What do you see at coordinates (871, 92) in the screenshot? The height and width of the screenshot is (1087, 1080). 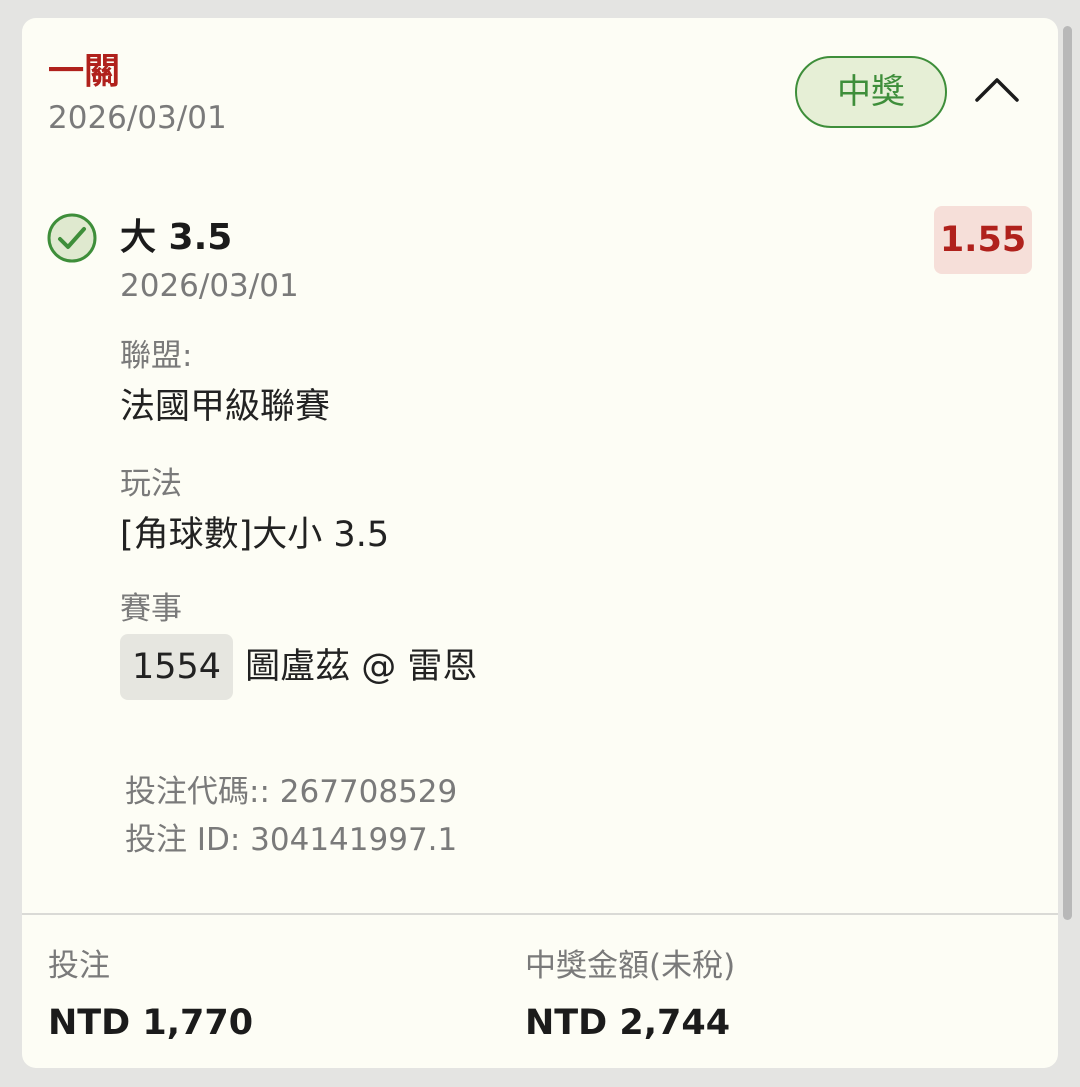 I see `status-badge: 中獎` at bounding box center [871, 92].